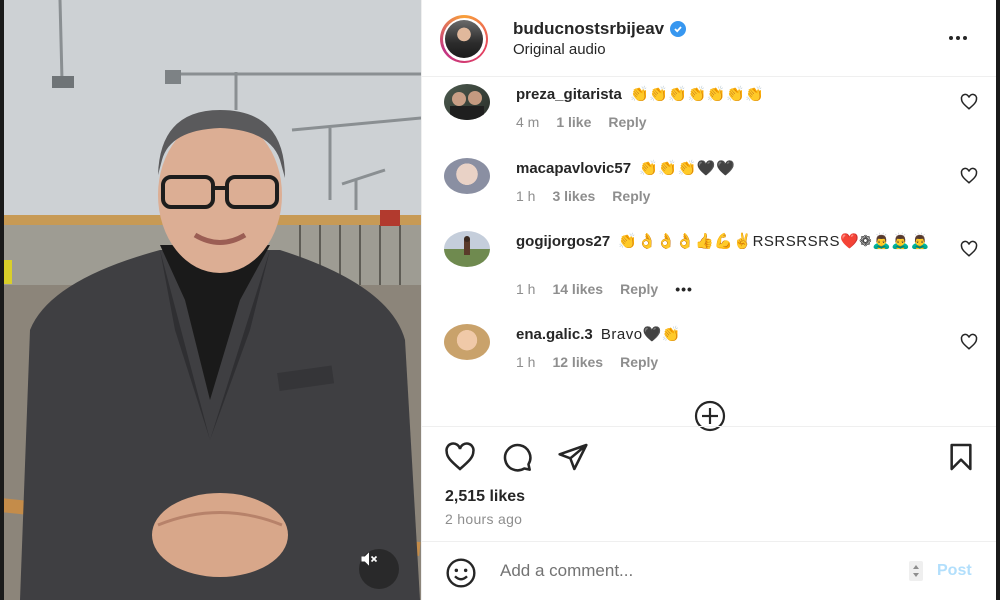 The width and height of the screenshot is (1000, 600). What do you see at coordinates (554, 334) in the screenshot?
I see `comment-username: ena.galic.3` at bounding box center [554, 334].